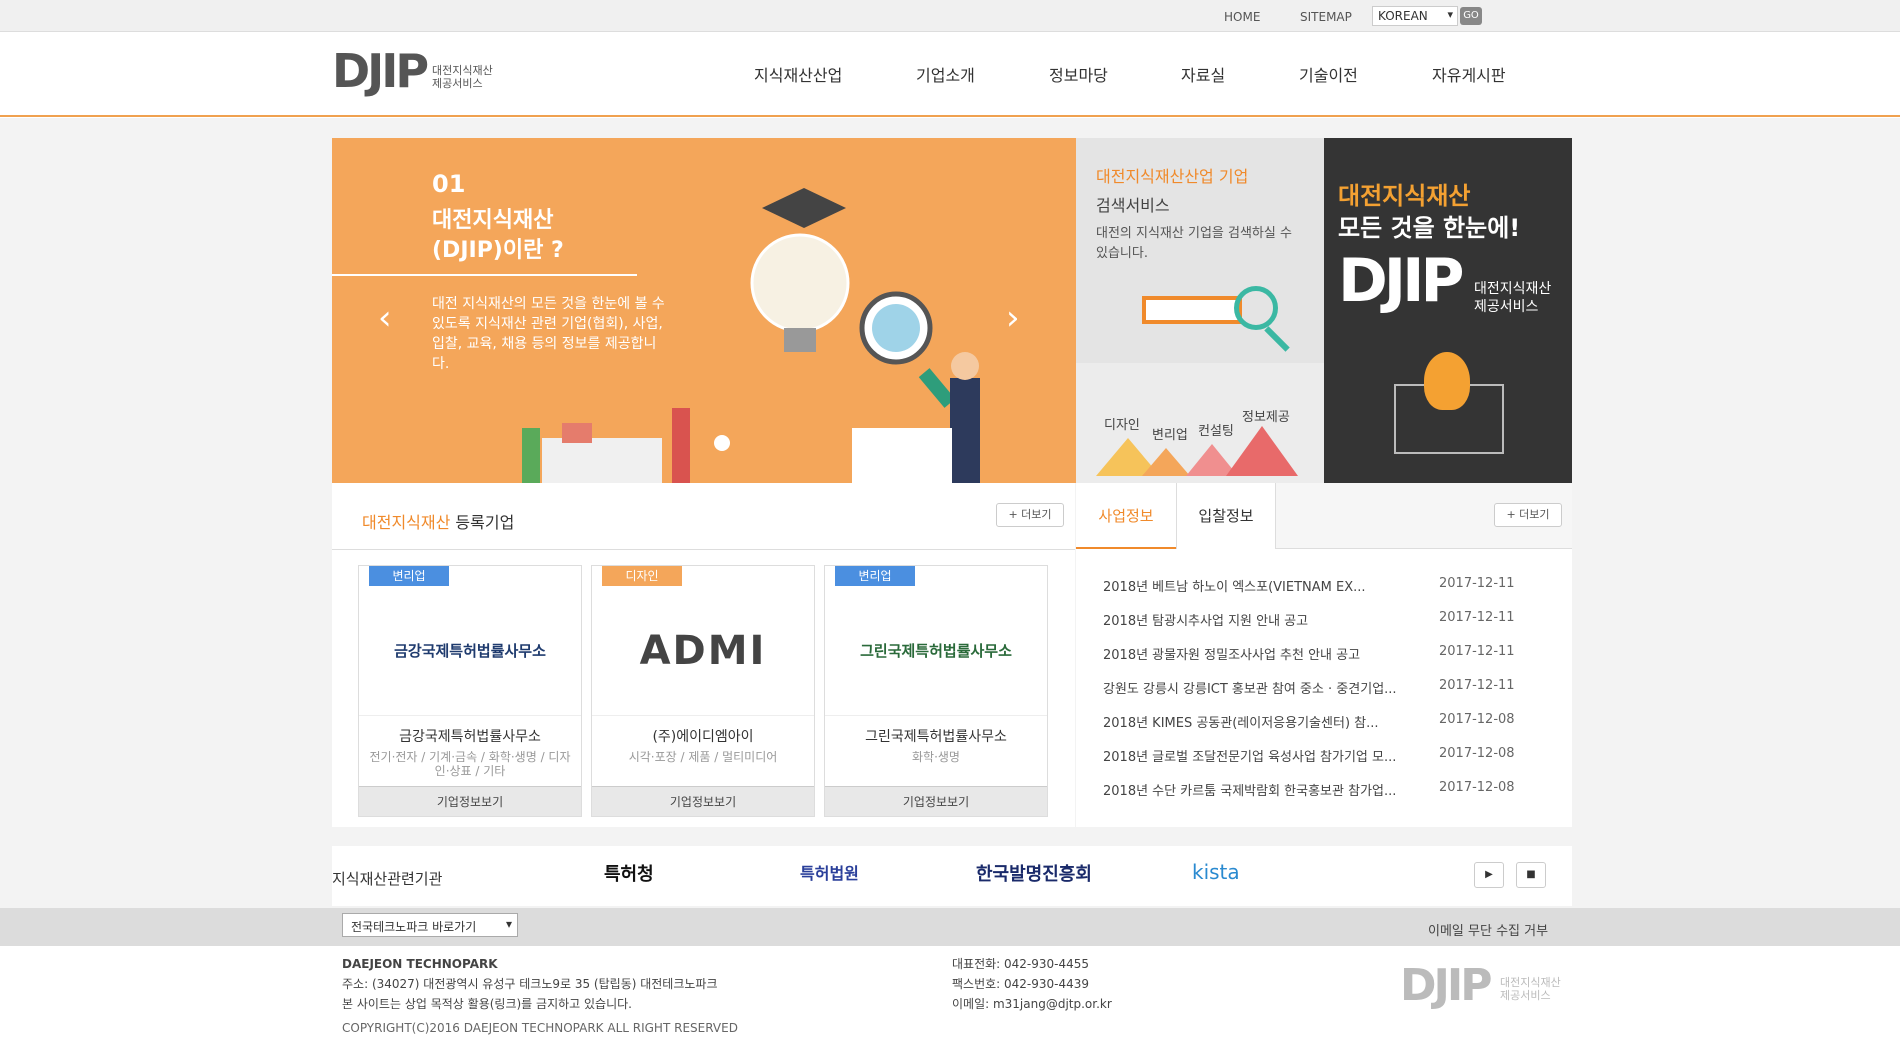  Describe the element at coordinates (1277, 339) in the screenshot. I see `magnifier-handle` at that location.